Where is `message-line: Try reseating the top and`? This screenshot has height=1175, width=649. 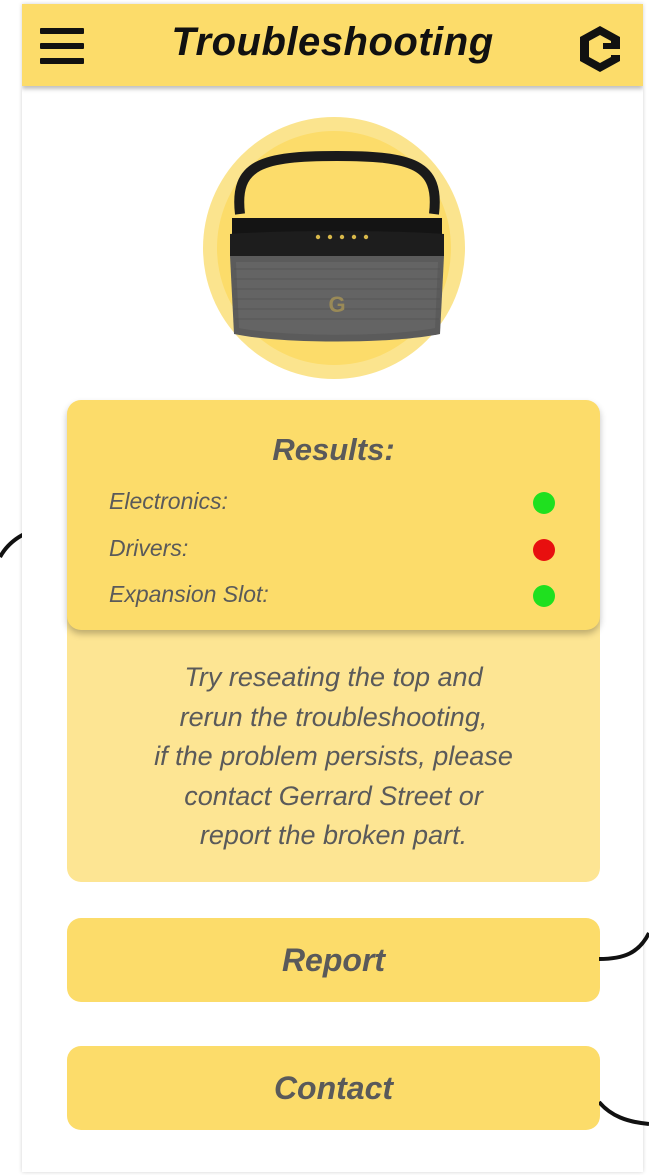
message-line: Try reseating the top and is located at coordinates (333, 677).